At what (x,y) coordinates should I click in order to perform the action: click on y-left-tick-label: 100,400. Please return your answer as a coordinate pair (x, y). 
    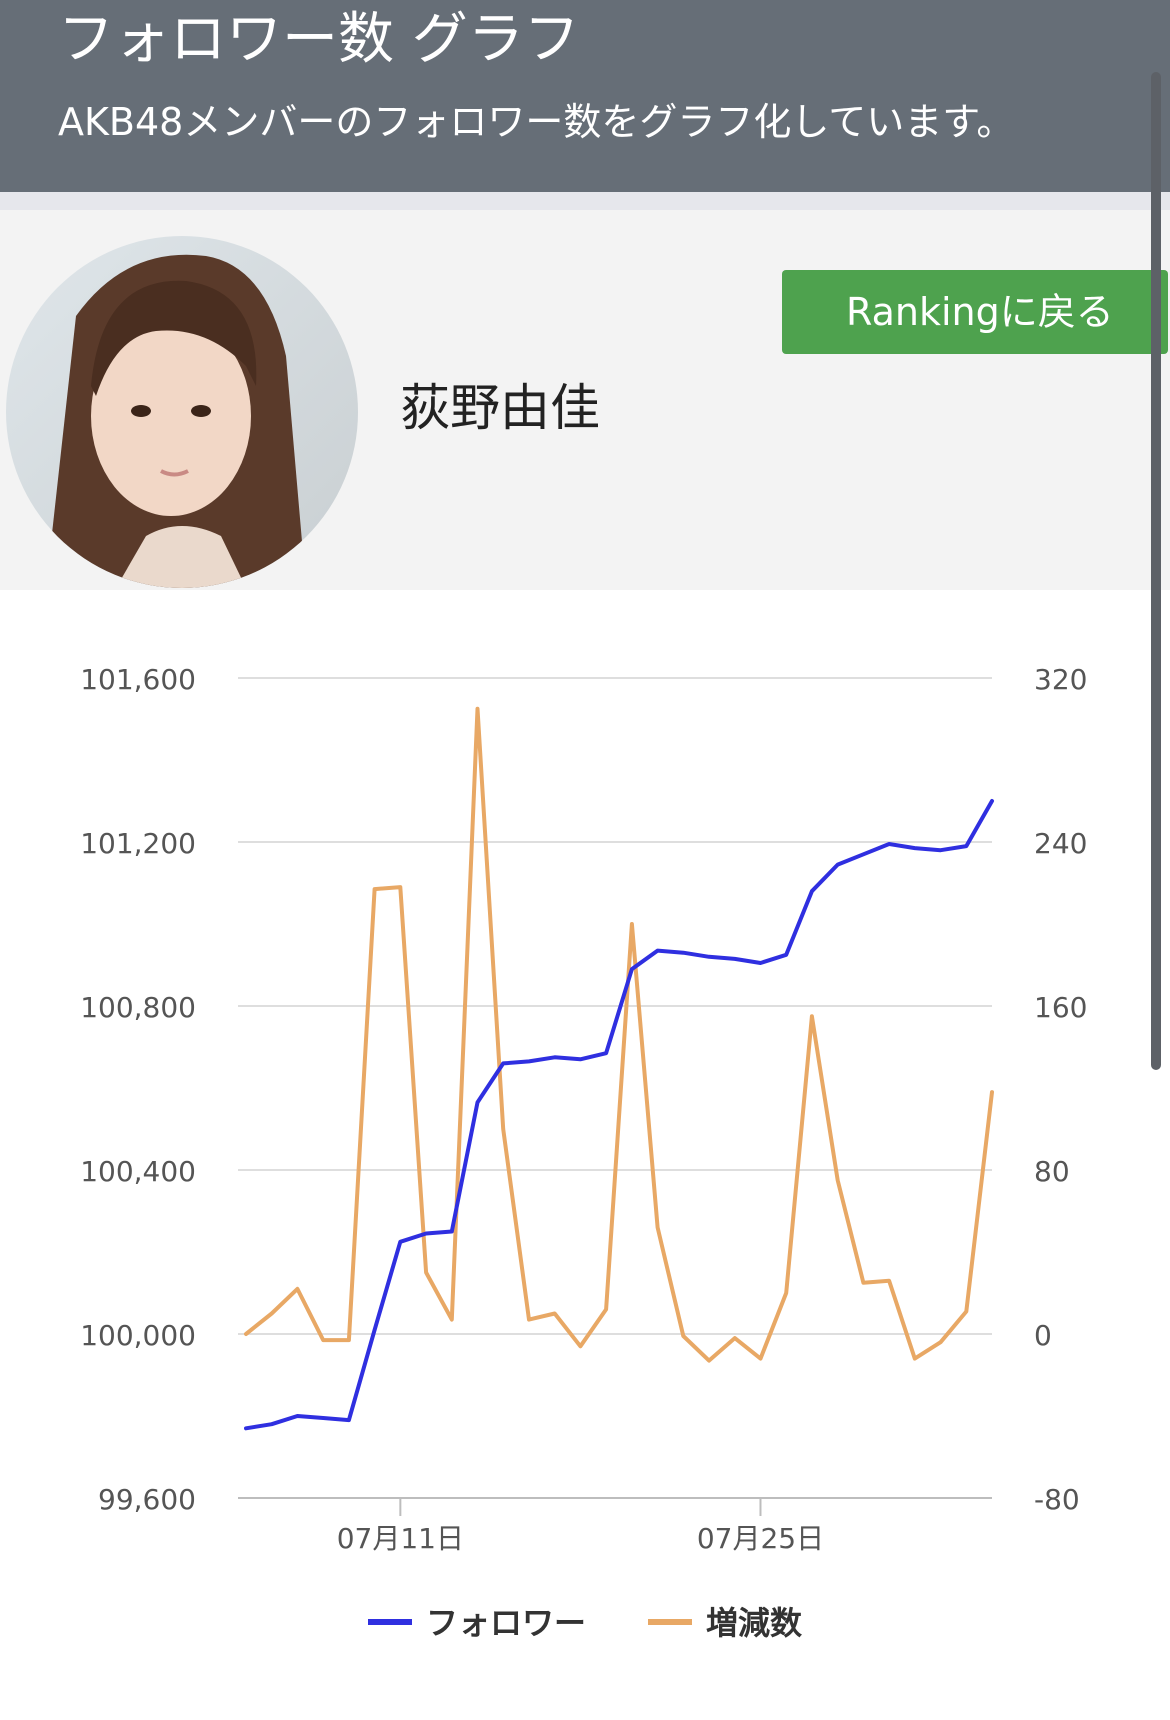
    Looking at the image, I should click on (138, 1171).